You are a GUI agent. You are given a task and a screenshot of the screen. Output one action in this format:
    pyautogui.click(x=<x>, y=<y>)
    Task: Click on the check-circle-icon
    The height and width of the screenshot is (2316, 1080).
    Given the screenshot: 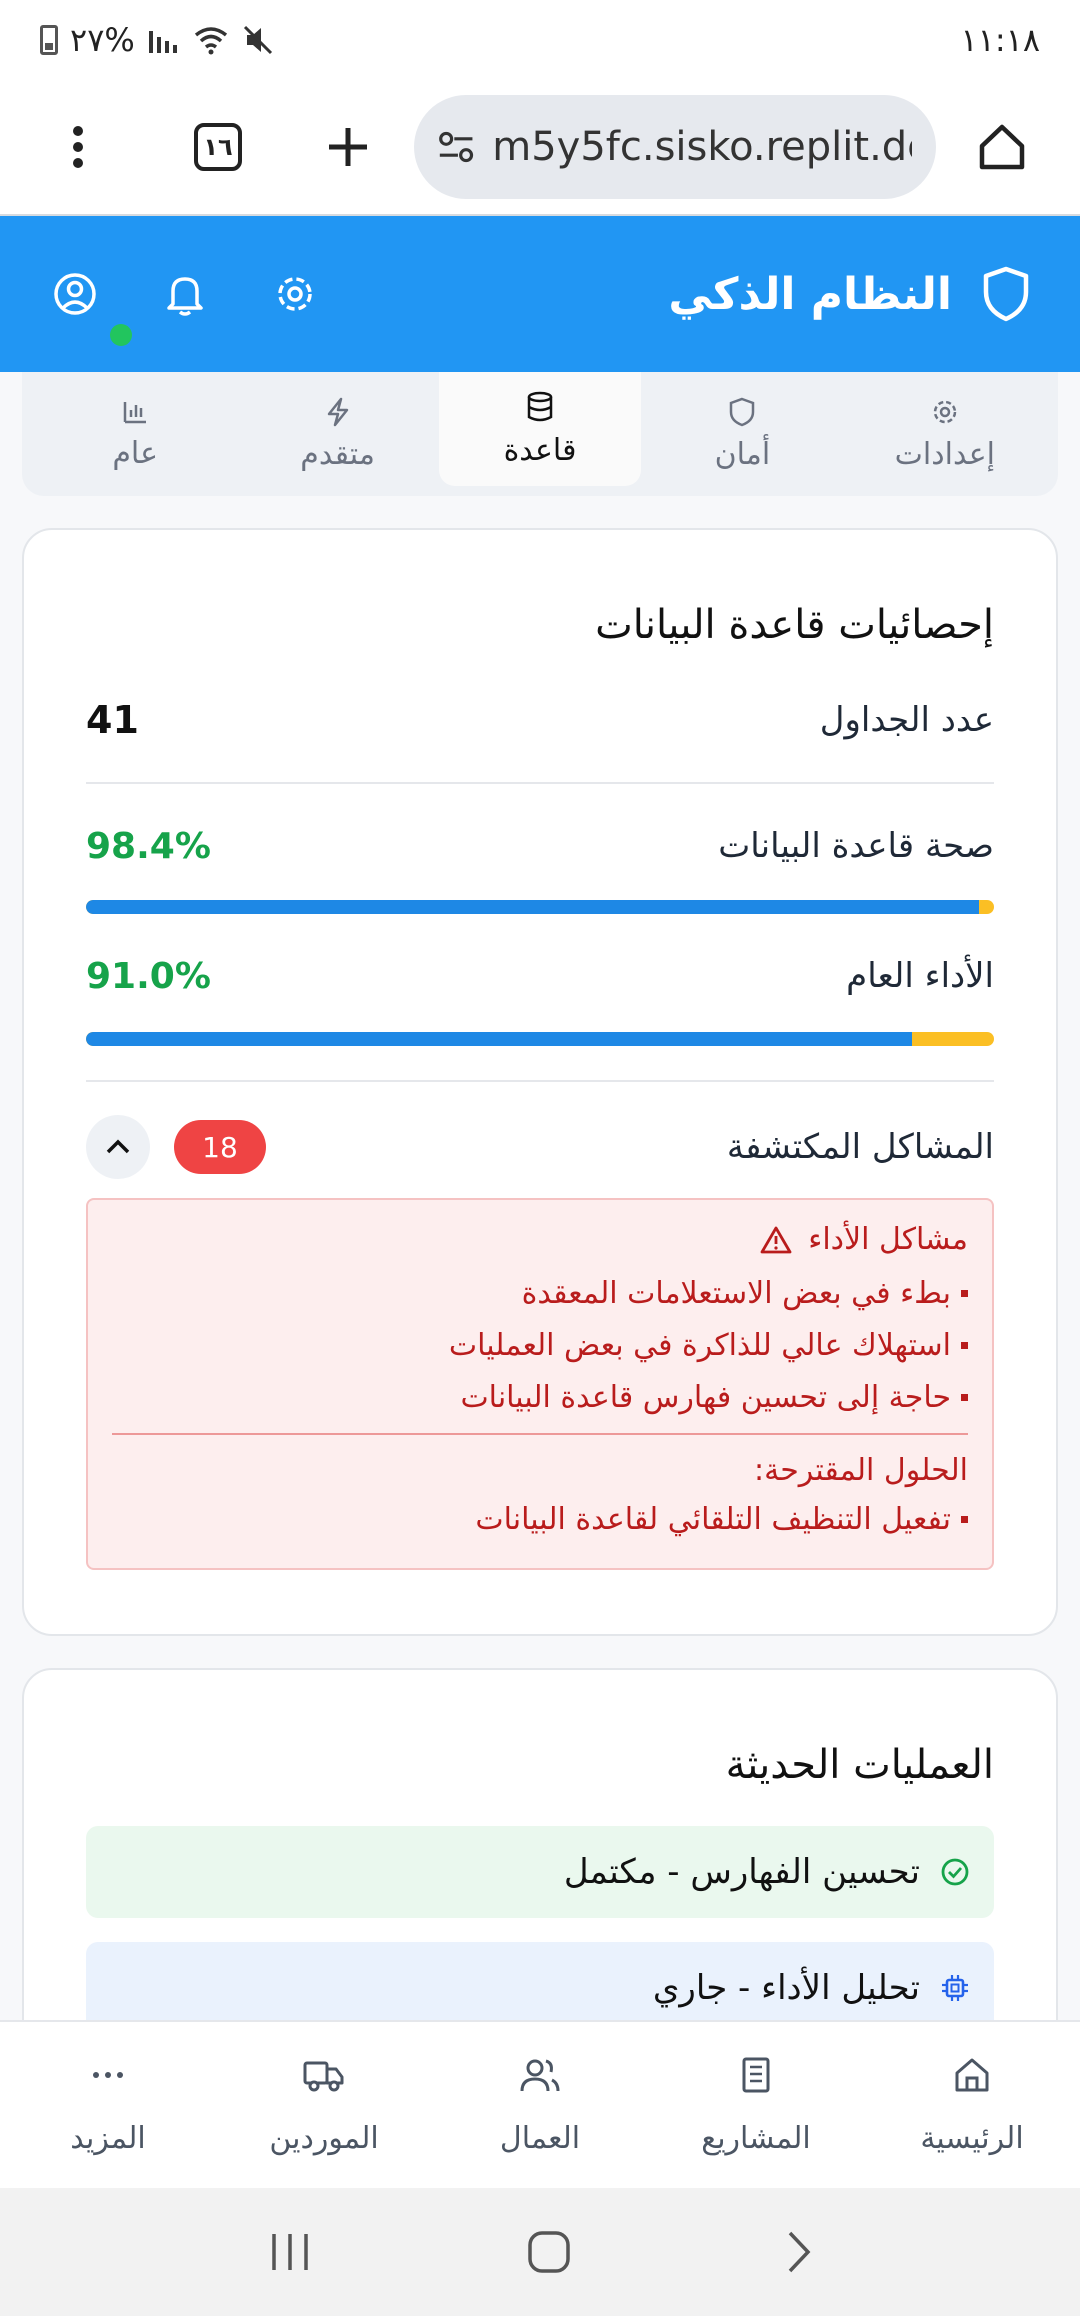 What is the action you would take?
    pyautogui.click(x=955, y=1872)
    